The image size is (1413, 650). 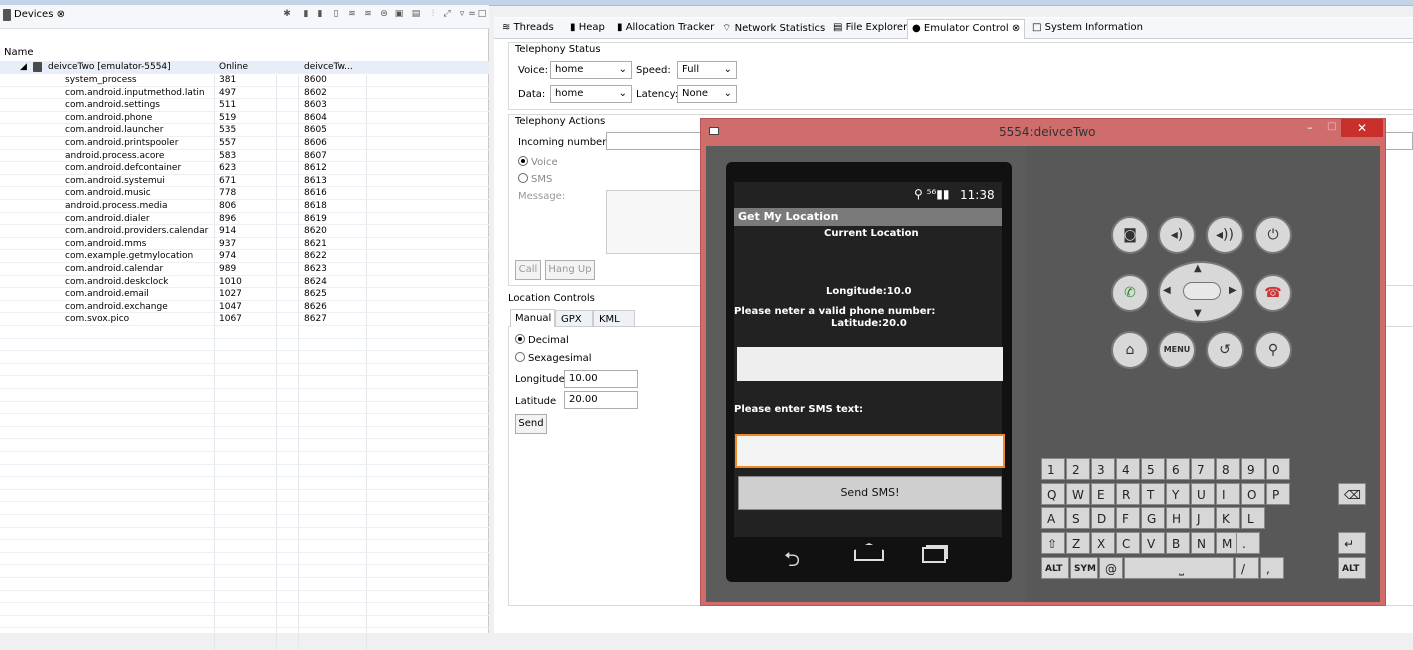 What do you see at coordinates (320, 14) in the screenshot?
I see `dump-hprof-icon: ▮` at bounding box center [320, 14].